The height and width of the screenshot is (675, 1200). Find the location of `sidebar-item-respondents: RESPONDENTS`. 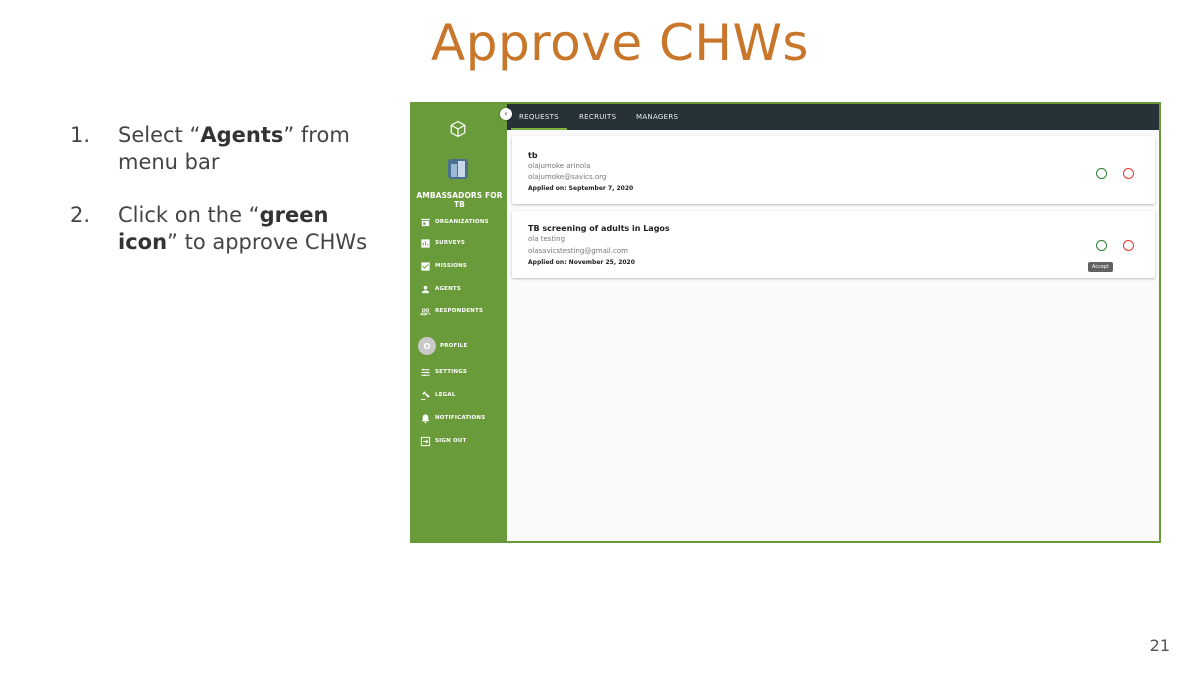

sidebar-item-respondents: RESPONDENTS is located at coordinates (451, 311).